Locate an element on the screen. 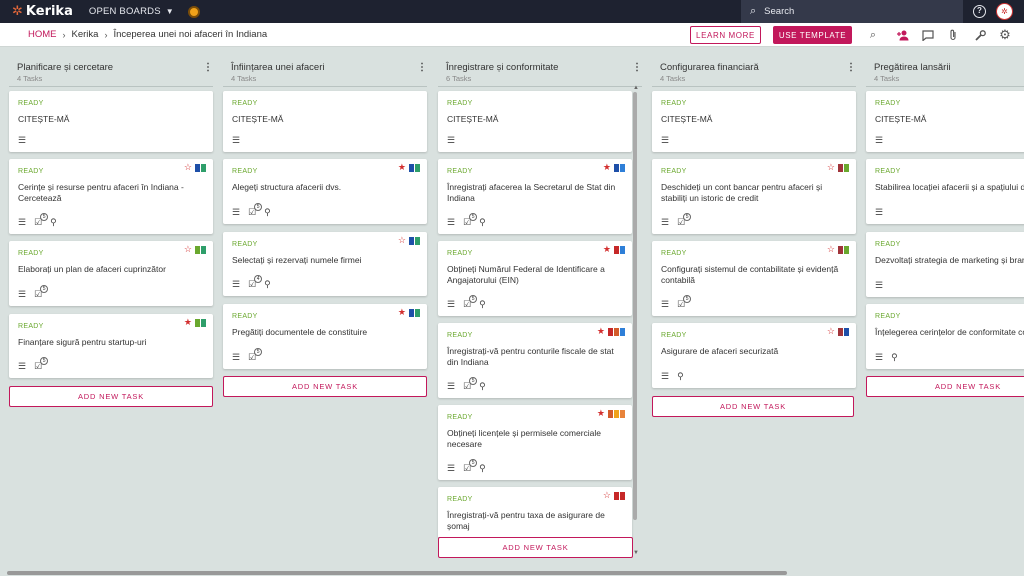  search-icon: ⌕ is located at coordinates (873, 35).